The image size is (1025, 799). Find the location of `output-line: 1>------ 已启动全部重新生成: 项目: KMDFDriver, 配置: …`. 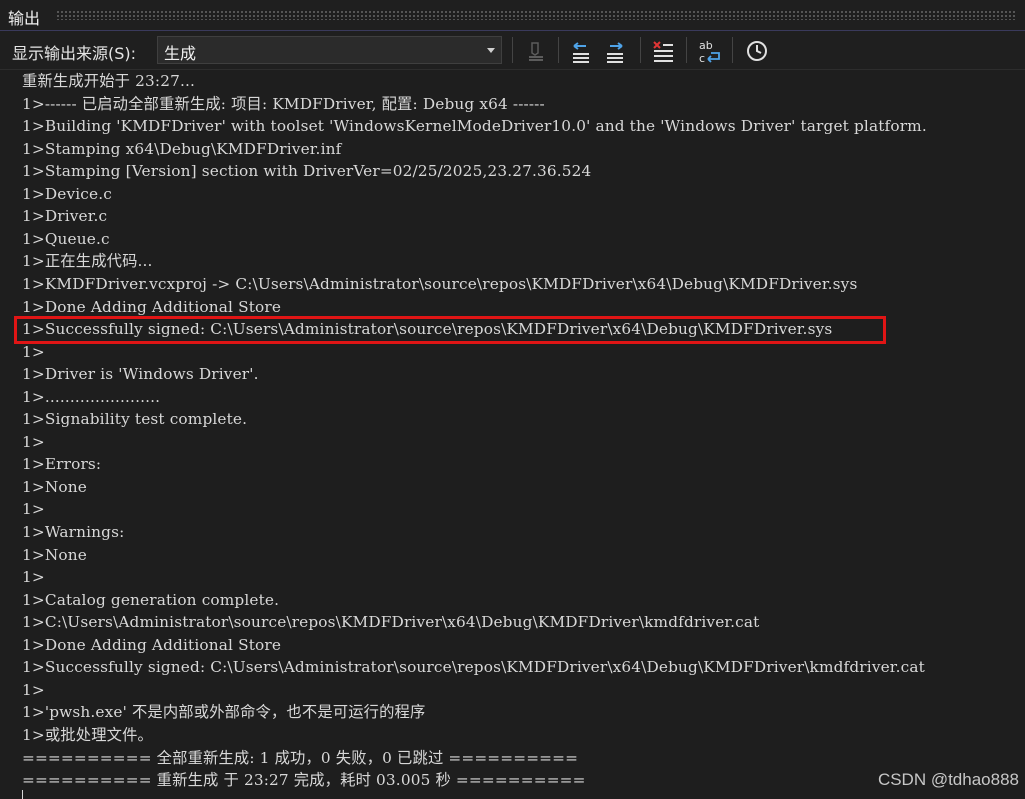

output-line: 1>------ 已启动全部重新生成: 项目: KMDFDriver, 配置: … is located at coordinates (283, 103).